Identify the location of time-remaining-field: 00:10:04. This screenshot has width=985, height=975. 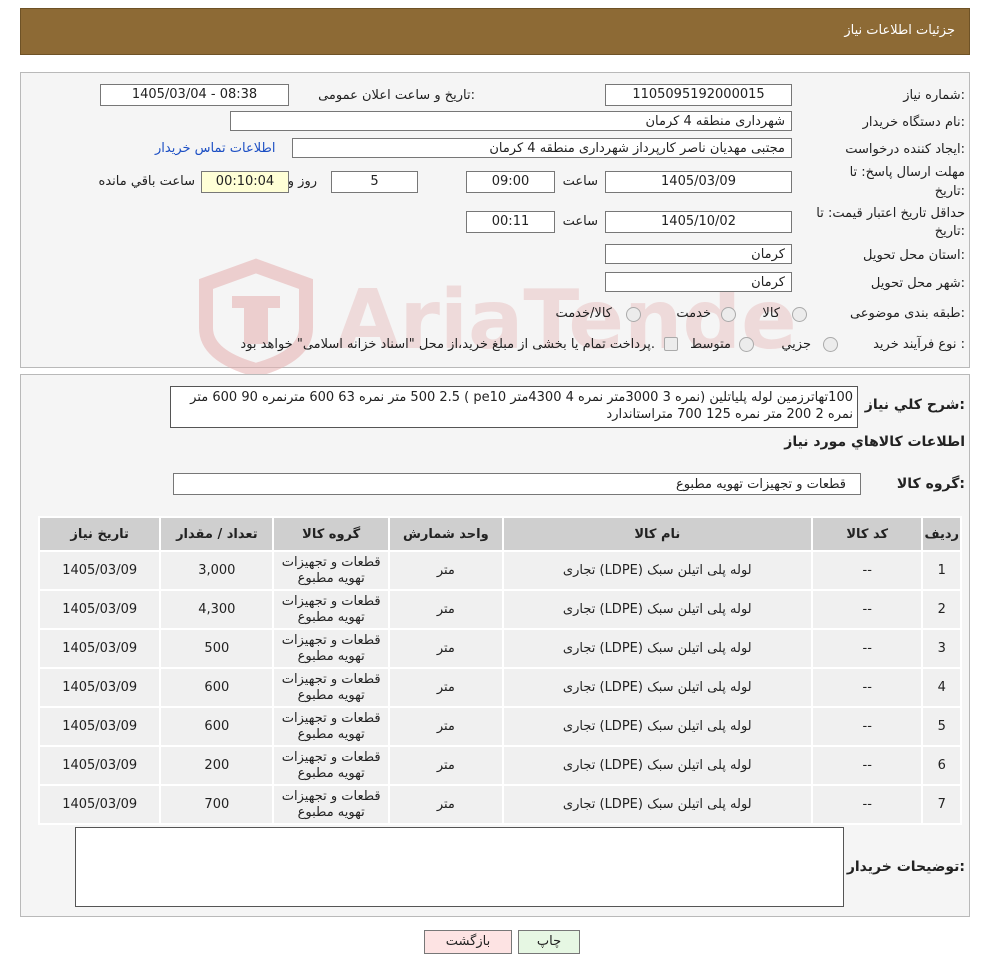
(245, 182).